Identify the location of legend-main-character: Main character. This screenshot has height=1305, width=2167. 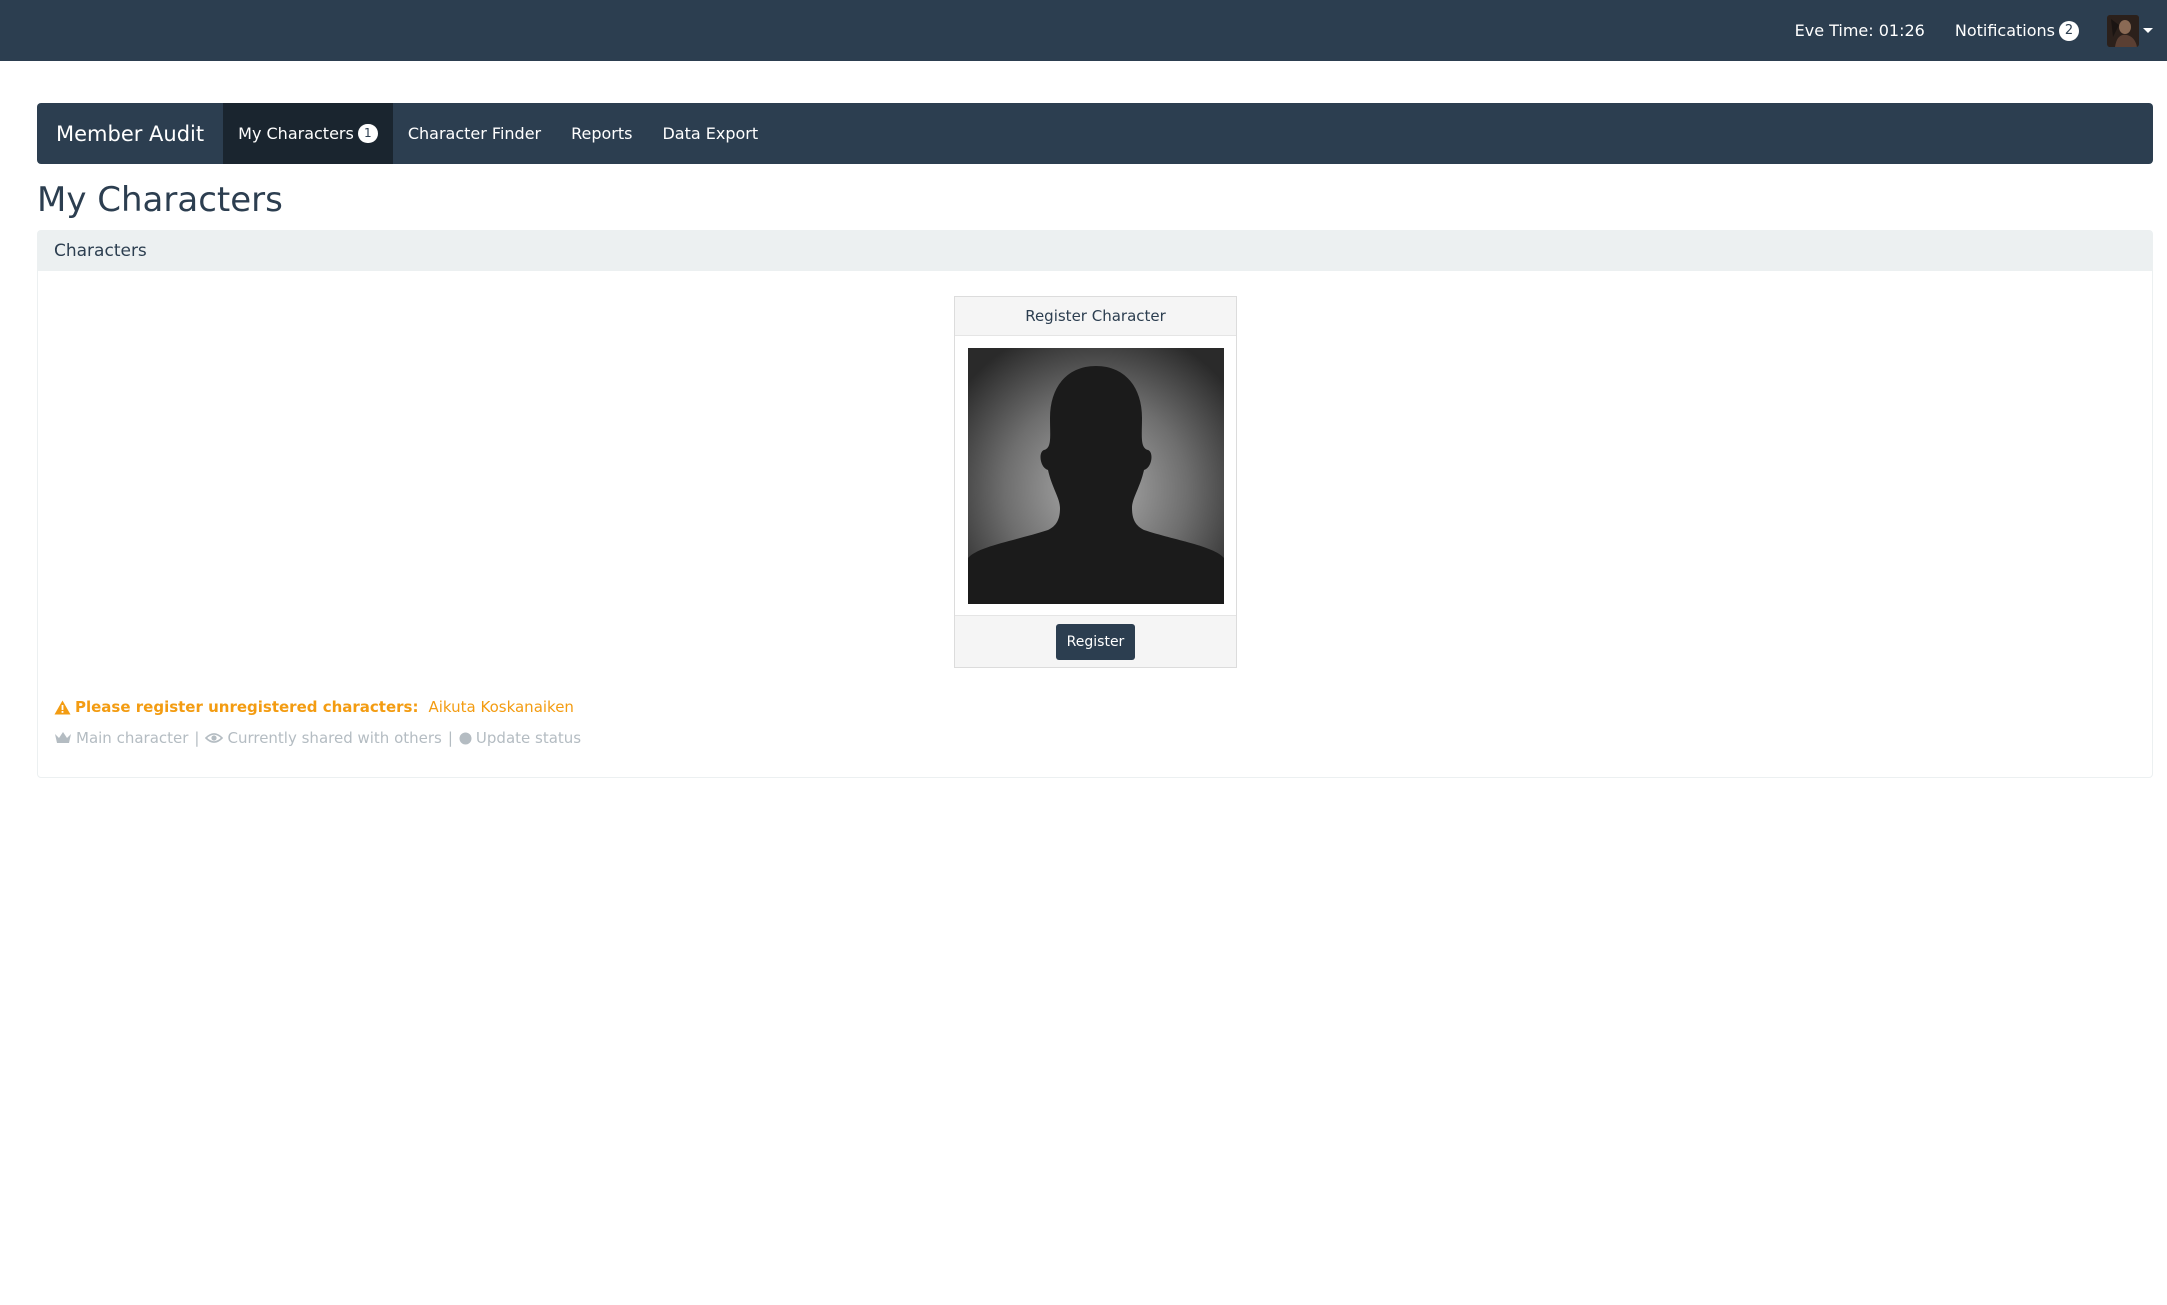
(132, 738).